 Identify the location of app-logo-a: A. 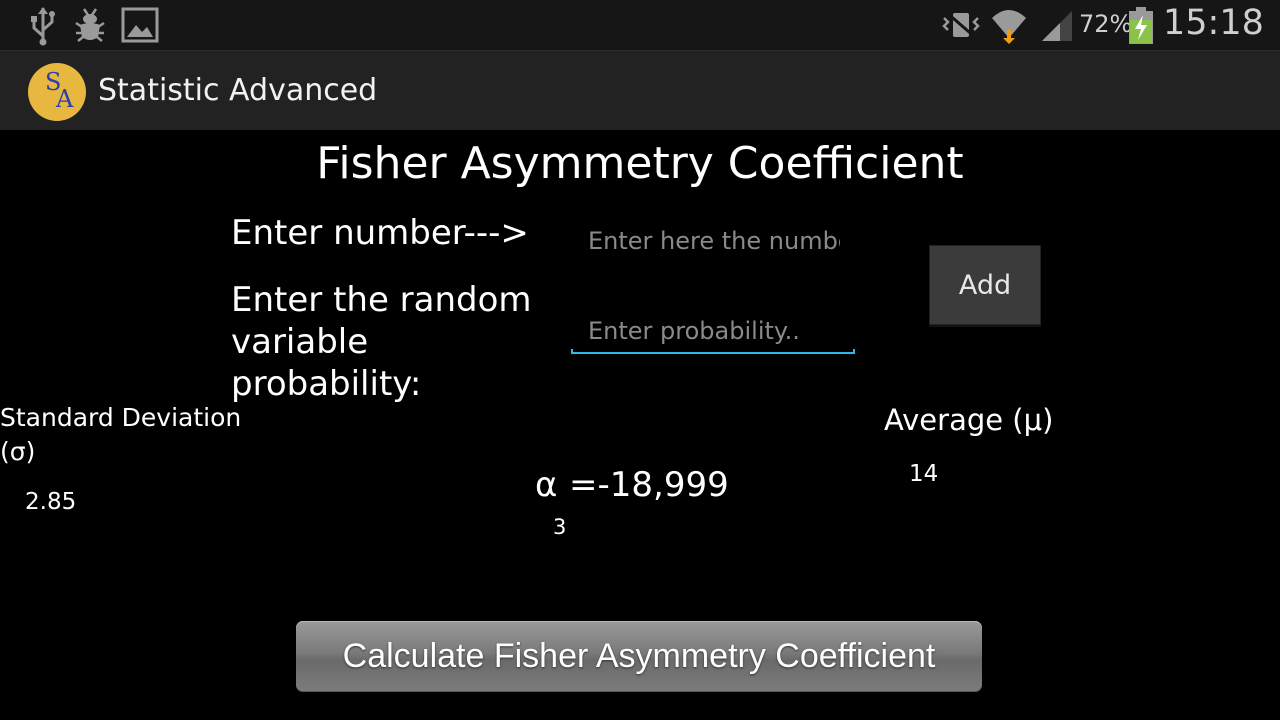
(65, 99).